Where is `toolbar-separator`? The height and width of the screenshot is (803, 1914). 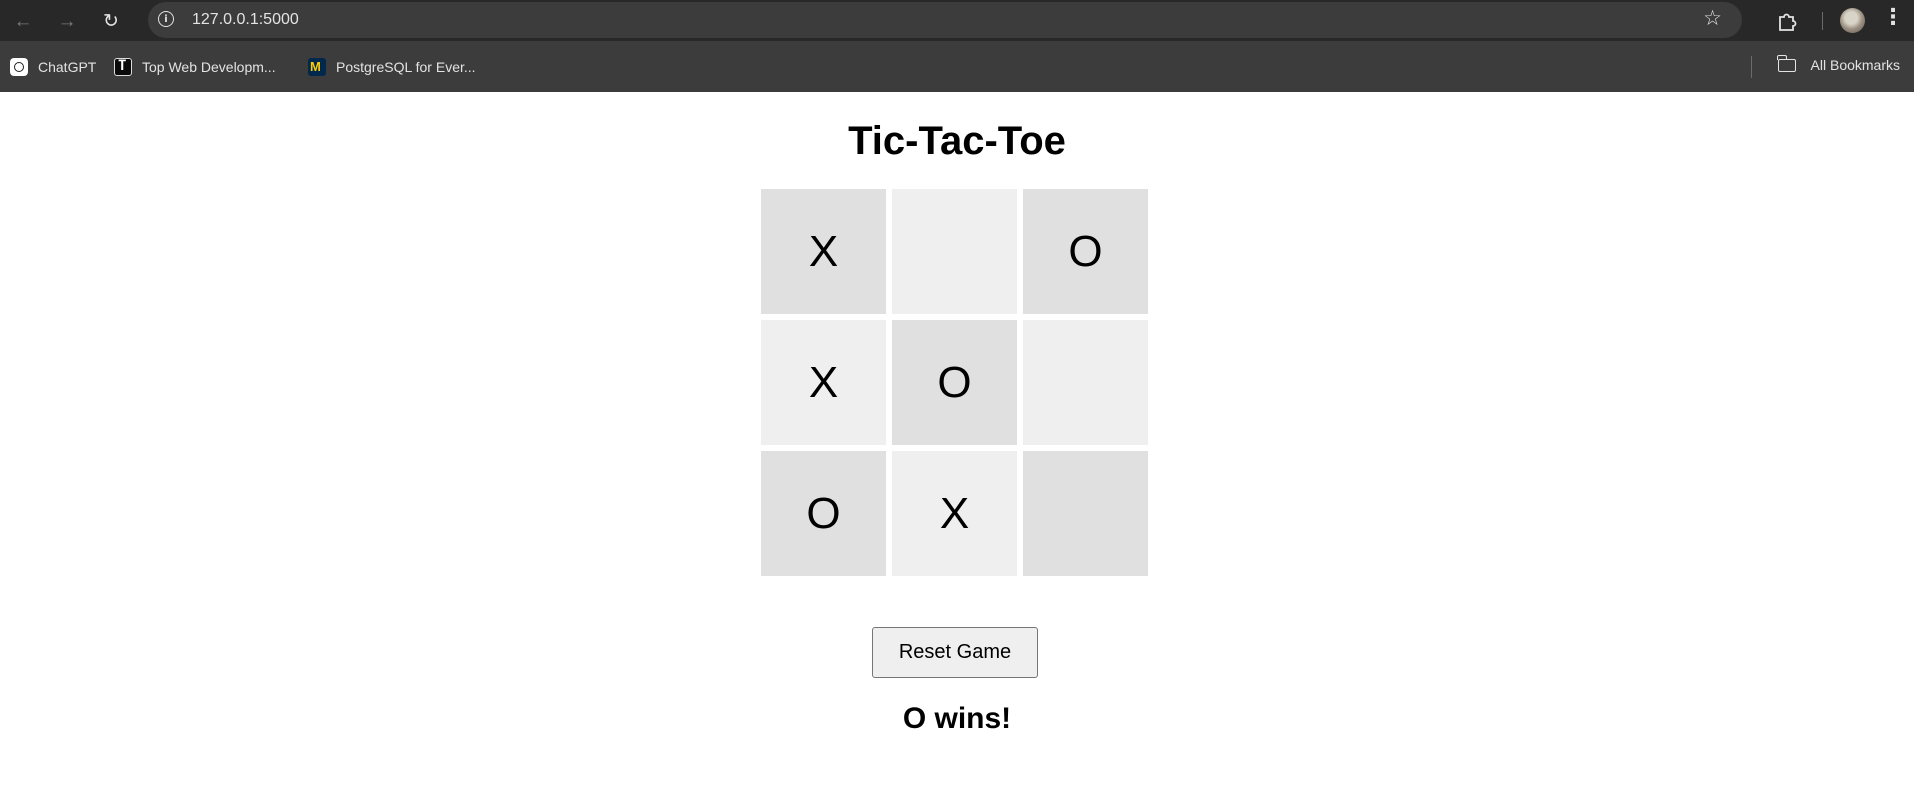
toolbar-separator is located at coordinates (1822, 21).